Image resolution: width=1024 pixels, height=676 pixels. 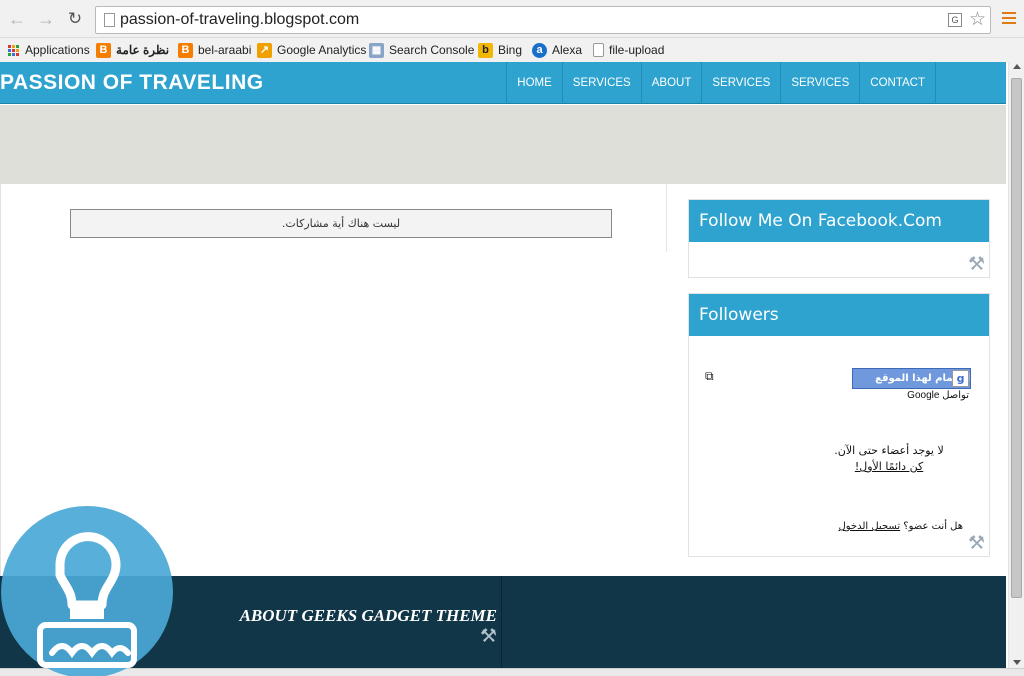 I want to click on facebook-widget: Follow Me On Facebook.Com ⚒, so click(x=839, y=238).